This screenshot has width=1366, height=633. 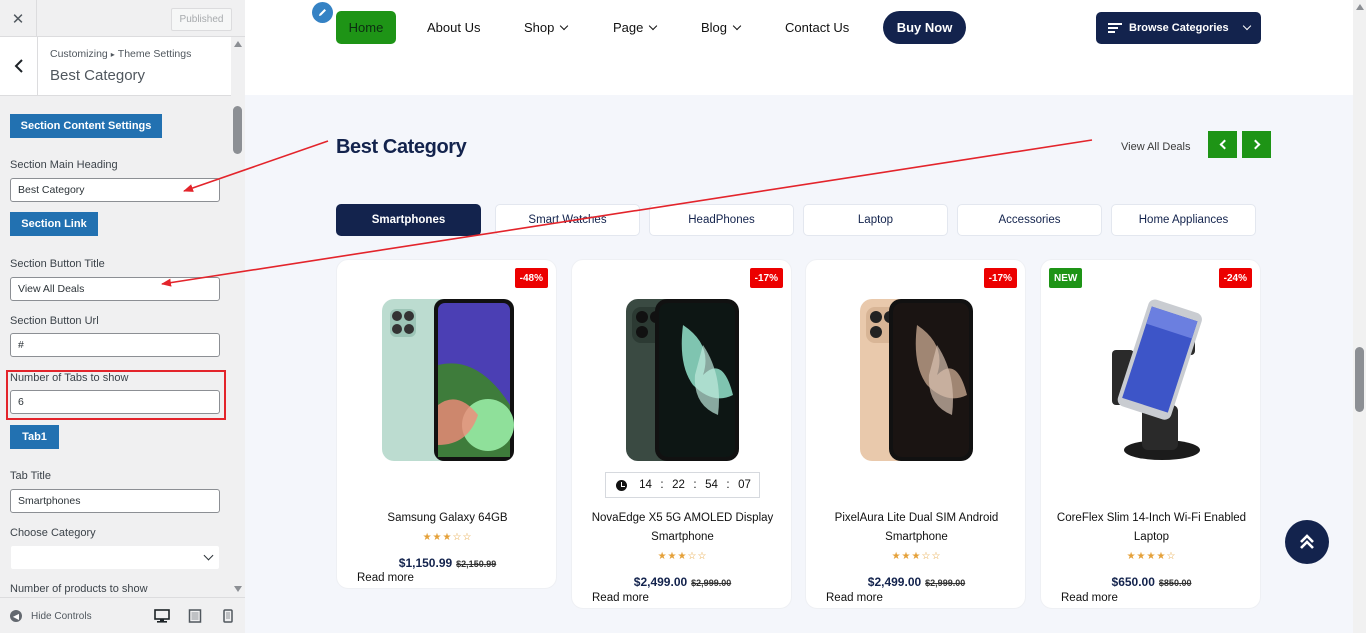 What do you see at coordinates (115, 557) in the screenshot?
I see `choose-category-select` at bounding box center [115, 557].